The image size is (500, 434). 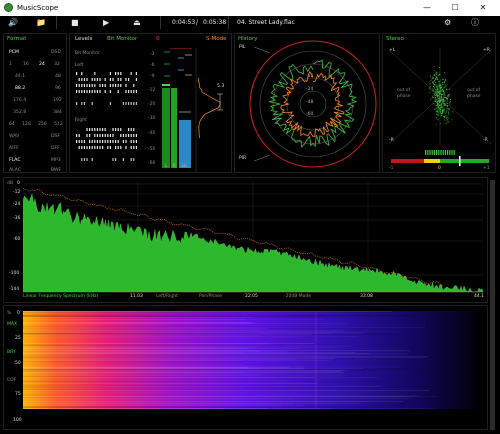 I want to click on stop-icon: ■, so click(x=75, y=22).